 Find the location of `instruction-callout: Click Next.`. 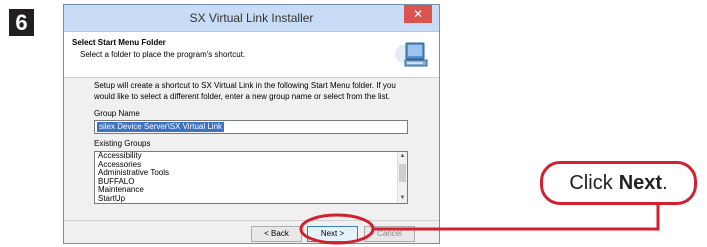

instruction-callout: Click Next. is located at coordinates (618, 183).